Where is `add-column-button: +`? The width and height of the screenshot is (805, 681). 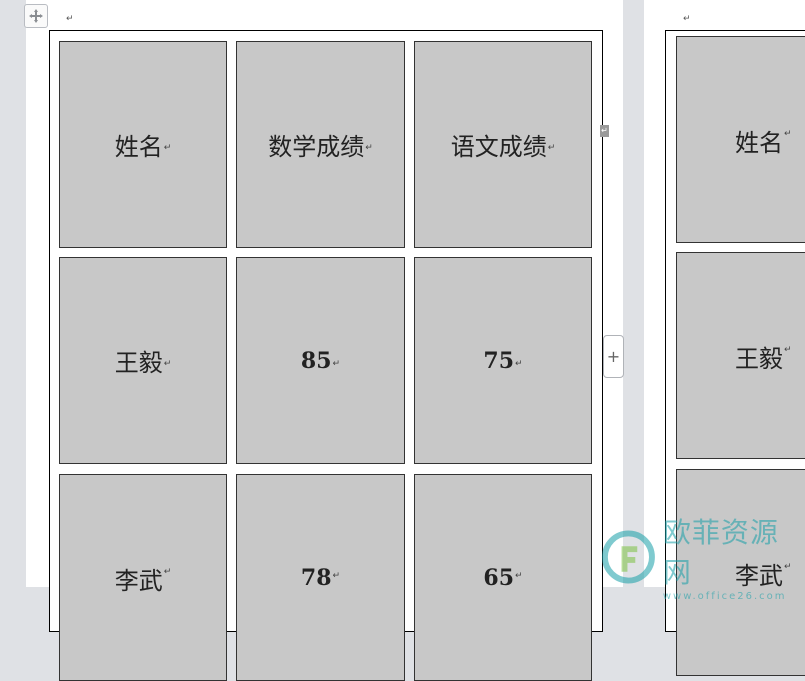
add-column-button: + is located at coordinates (613, 356).